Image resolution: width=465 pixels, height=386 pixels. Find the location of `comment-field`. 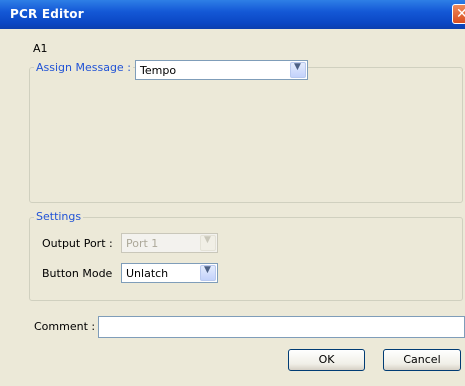

comment-field is located at coordinates (281, 327).